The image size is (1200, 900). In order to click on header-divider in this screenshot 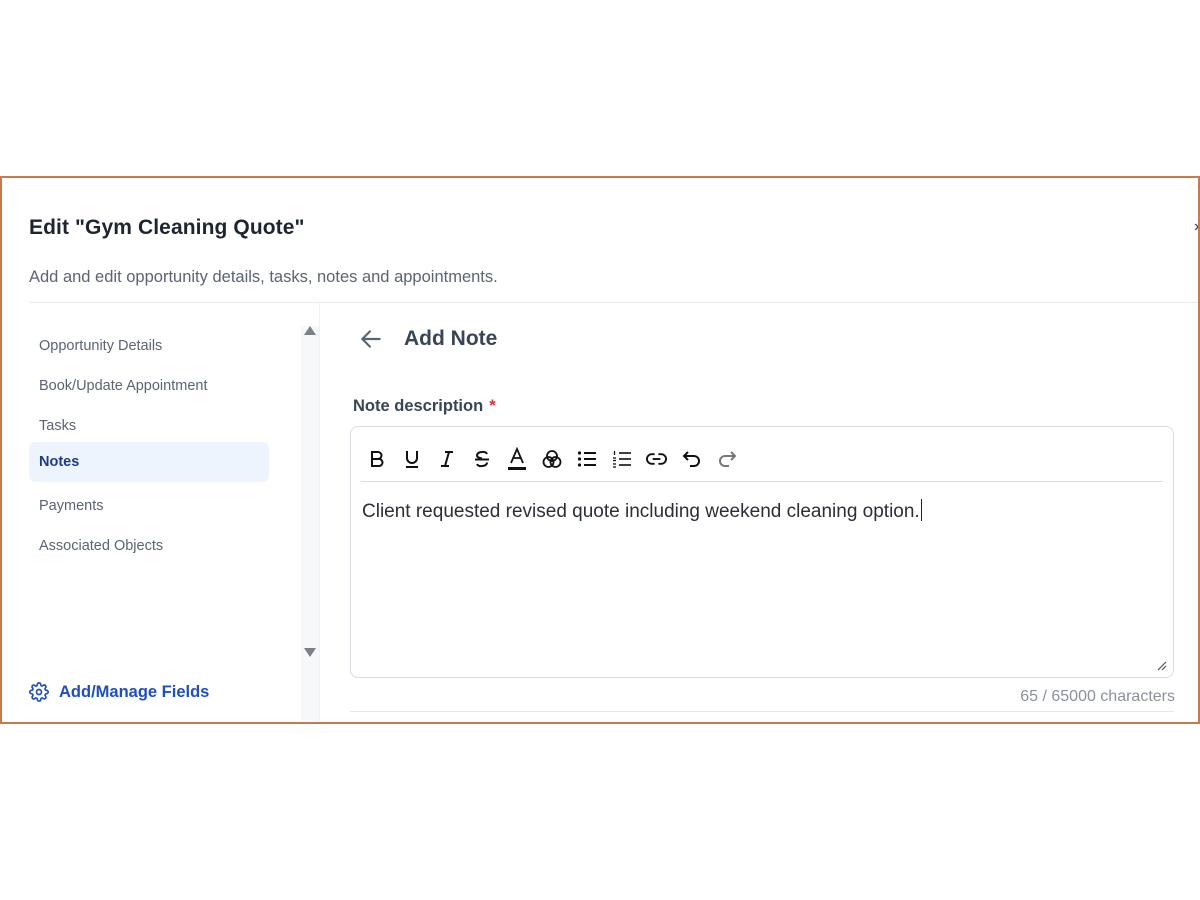, I will do `click(613, 302)`.